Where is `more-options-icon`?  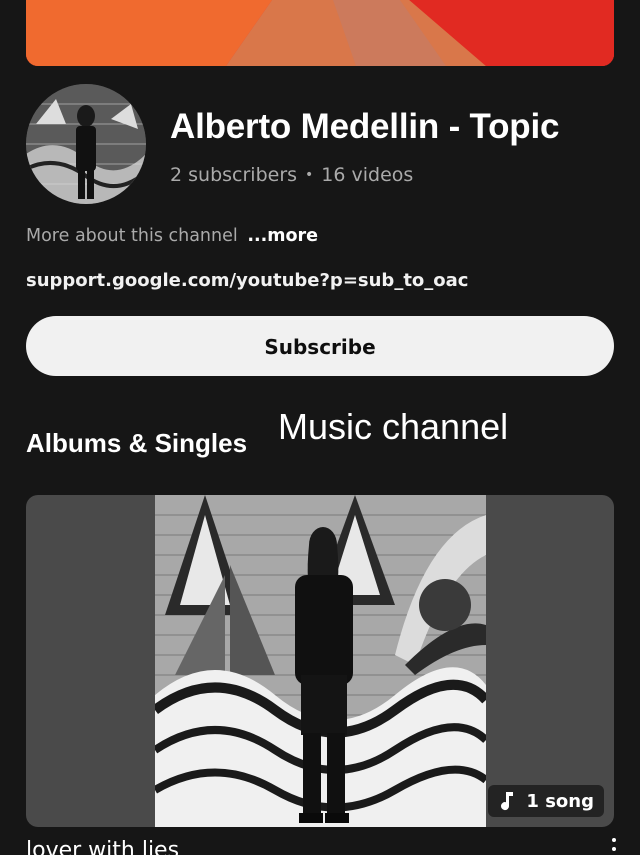 more-options-icon is located at coordinates (614, 845).